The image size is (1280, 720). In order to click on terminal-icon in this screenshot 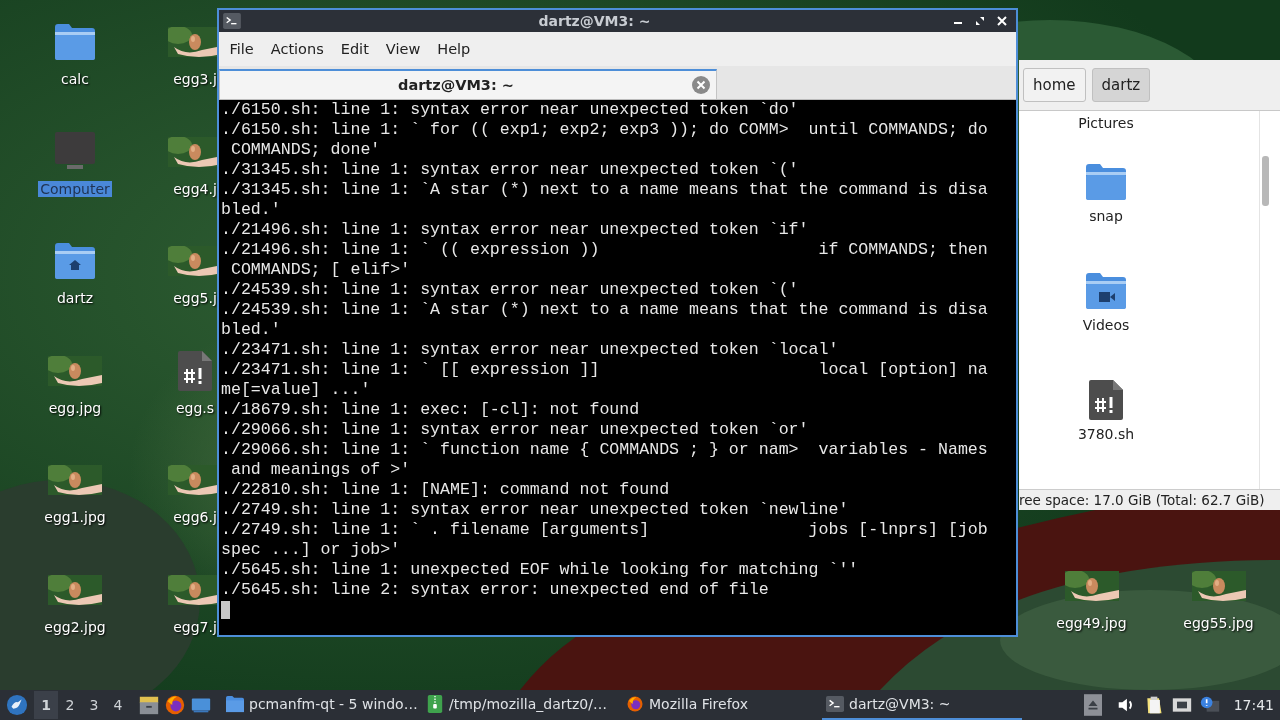, I will do `click(835, 704)`.